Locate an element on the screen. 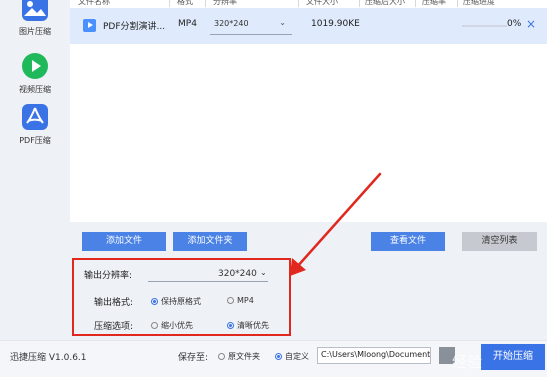  sidebar: 图片压缩 视频压缩 PDF压缩 is located at coordinates (35, 170).